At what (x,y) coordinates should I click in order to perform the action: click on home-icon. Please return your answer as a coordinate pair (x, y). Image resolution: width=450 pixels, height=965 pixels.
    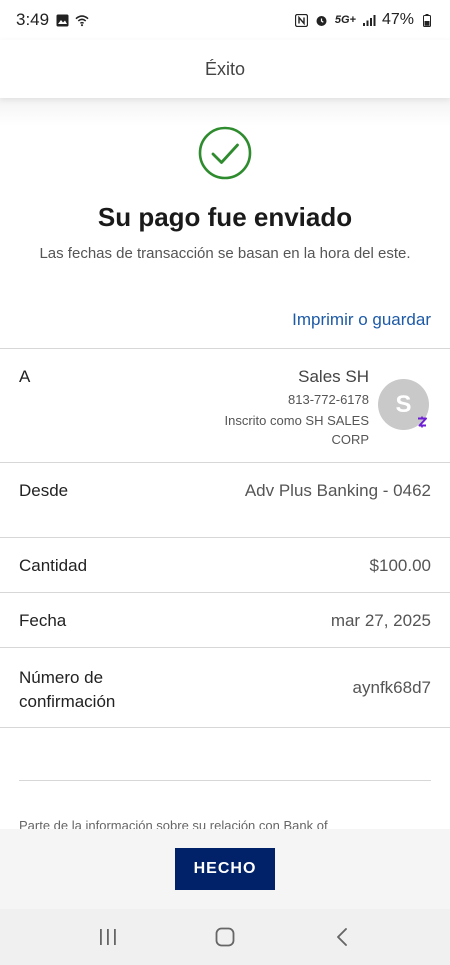
    Looking at the image, I should click on (225, 937).